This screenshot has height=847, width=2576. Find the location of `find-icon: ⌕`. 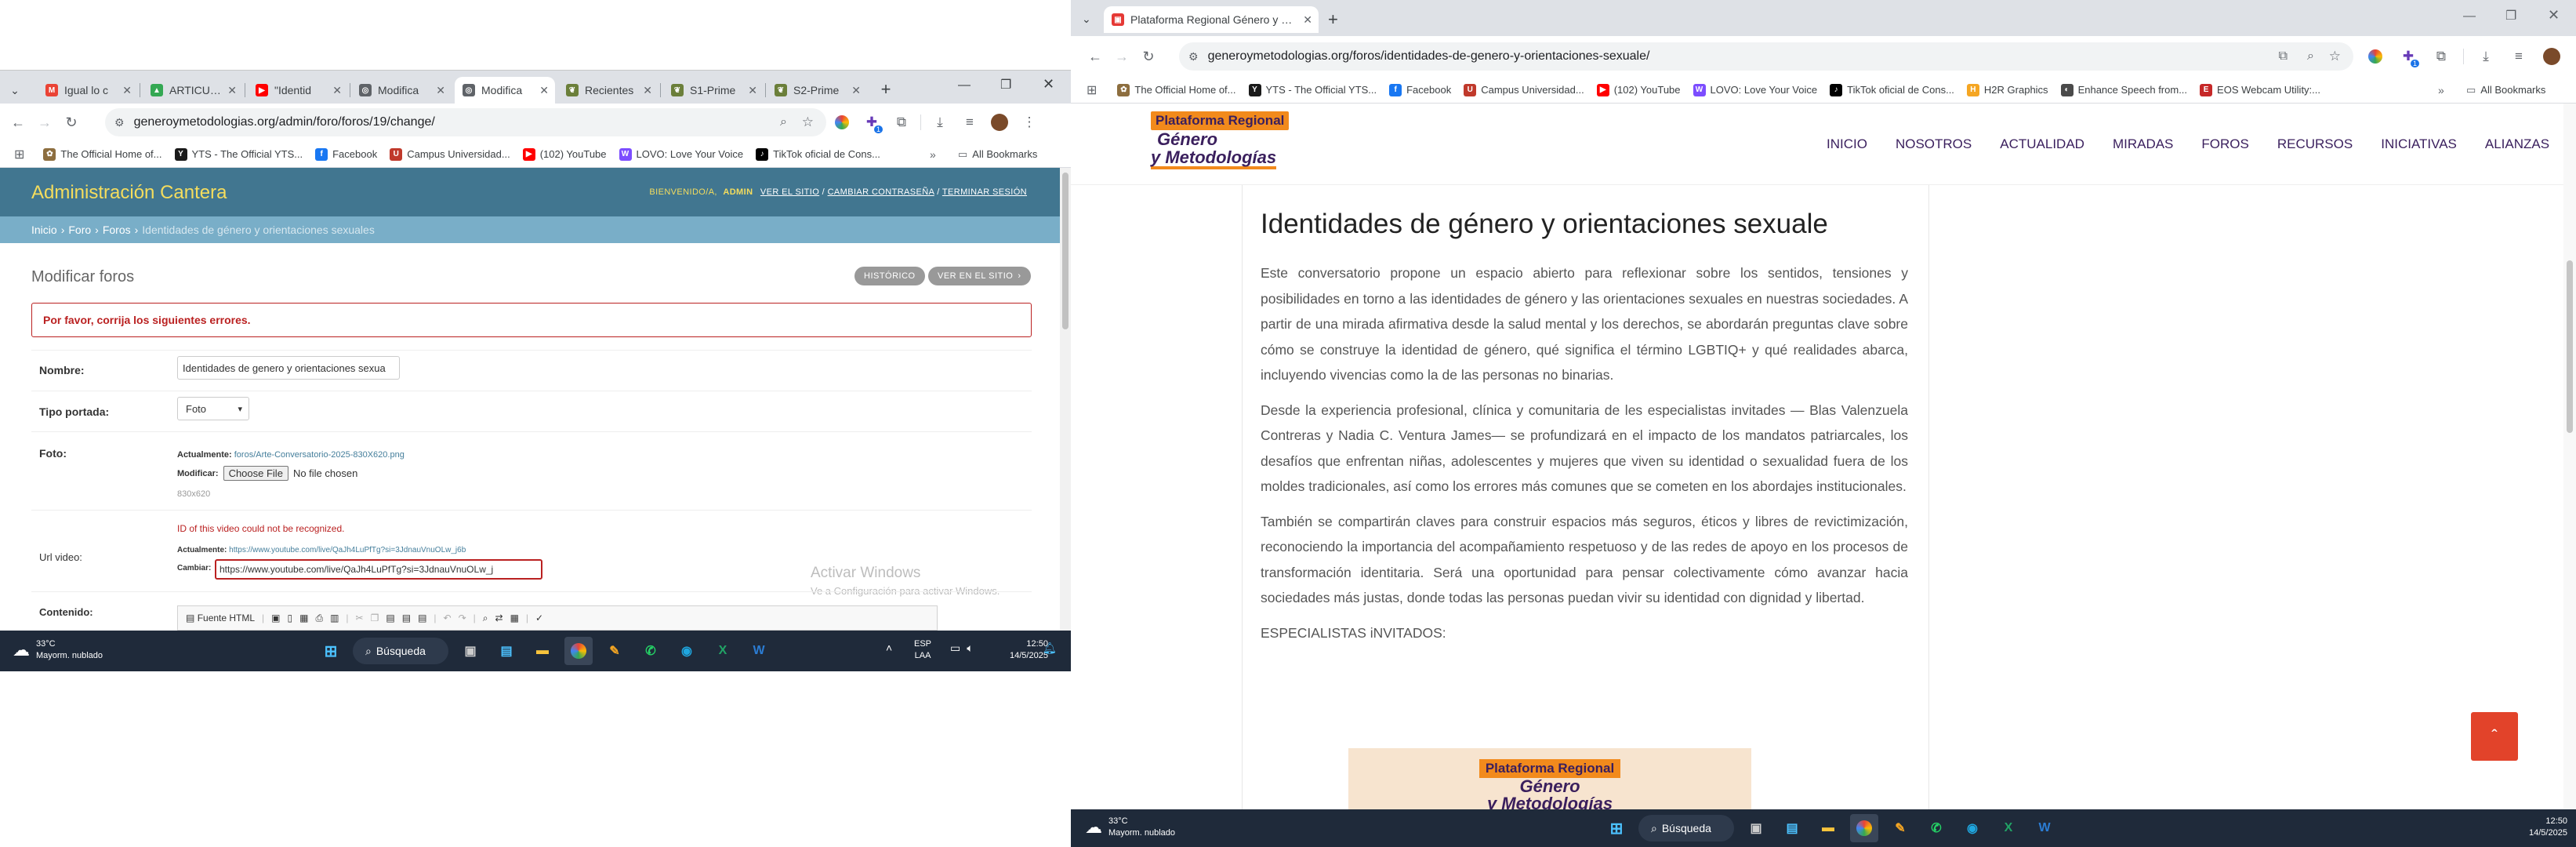

find-icon: ⌕ is located at coordinates (486, 618).